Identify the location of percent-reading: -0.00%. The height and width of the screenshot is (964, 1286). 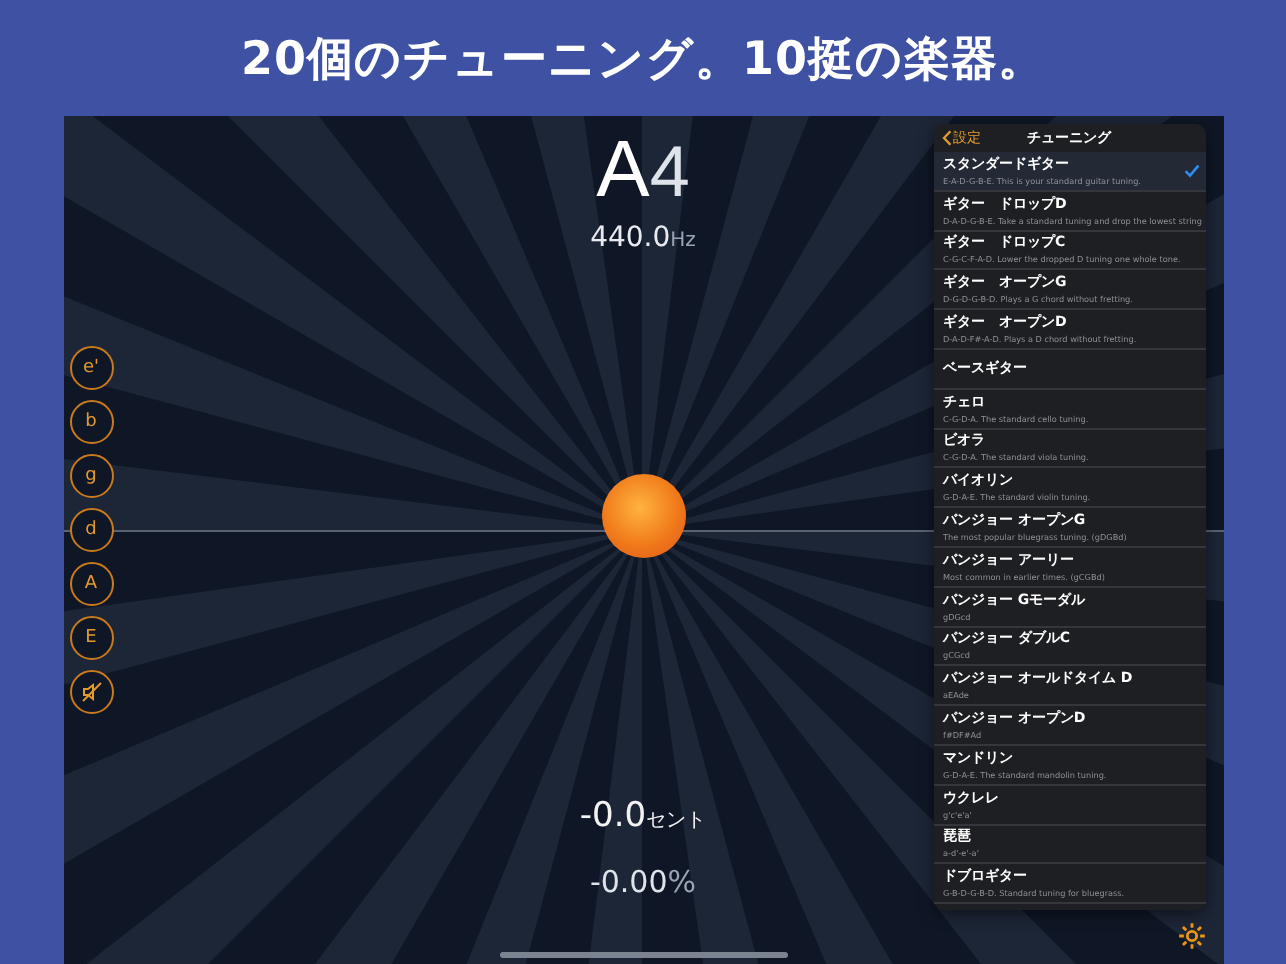
(643, 882).